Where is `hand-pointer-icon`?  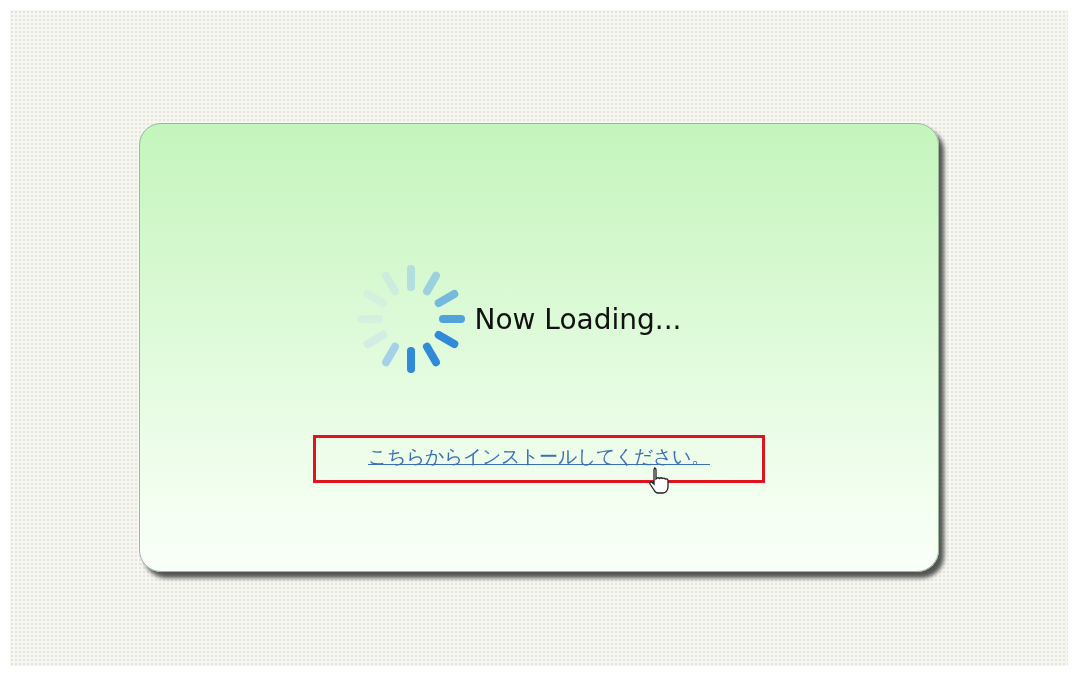 hand-pointer-icon is located at coordinates (660, 481).